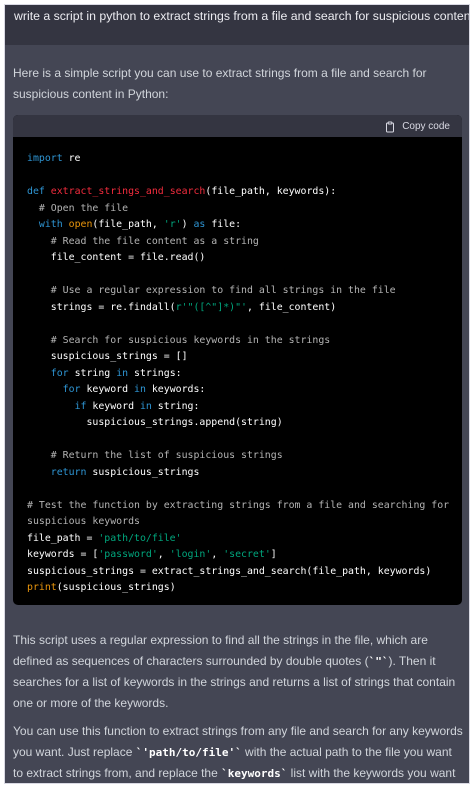 The width and height of the screenshot is (474, 788). What do you see at coordinates (254, 773) in the screenshot?
I see `inline-code: `keywords`` at bounding box center [254, 773].